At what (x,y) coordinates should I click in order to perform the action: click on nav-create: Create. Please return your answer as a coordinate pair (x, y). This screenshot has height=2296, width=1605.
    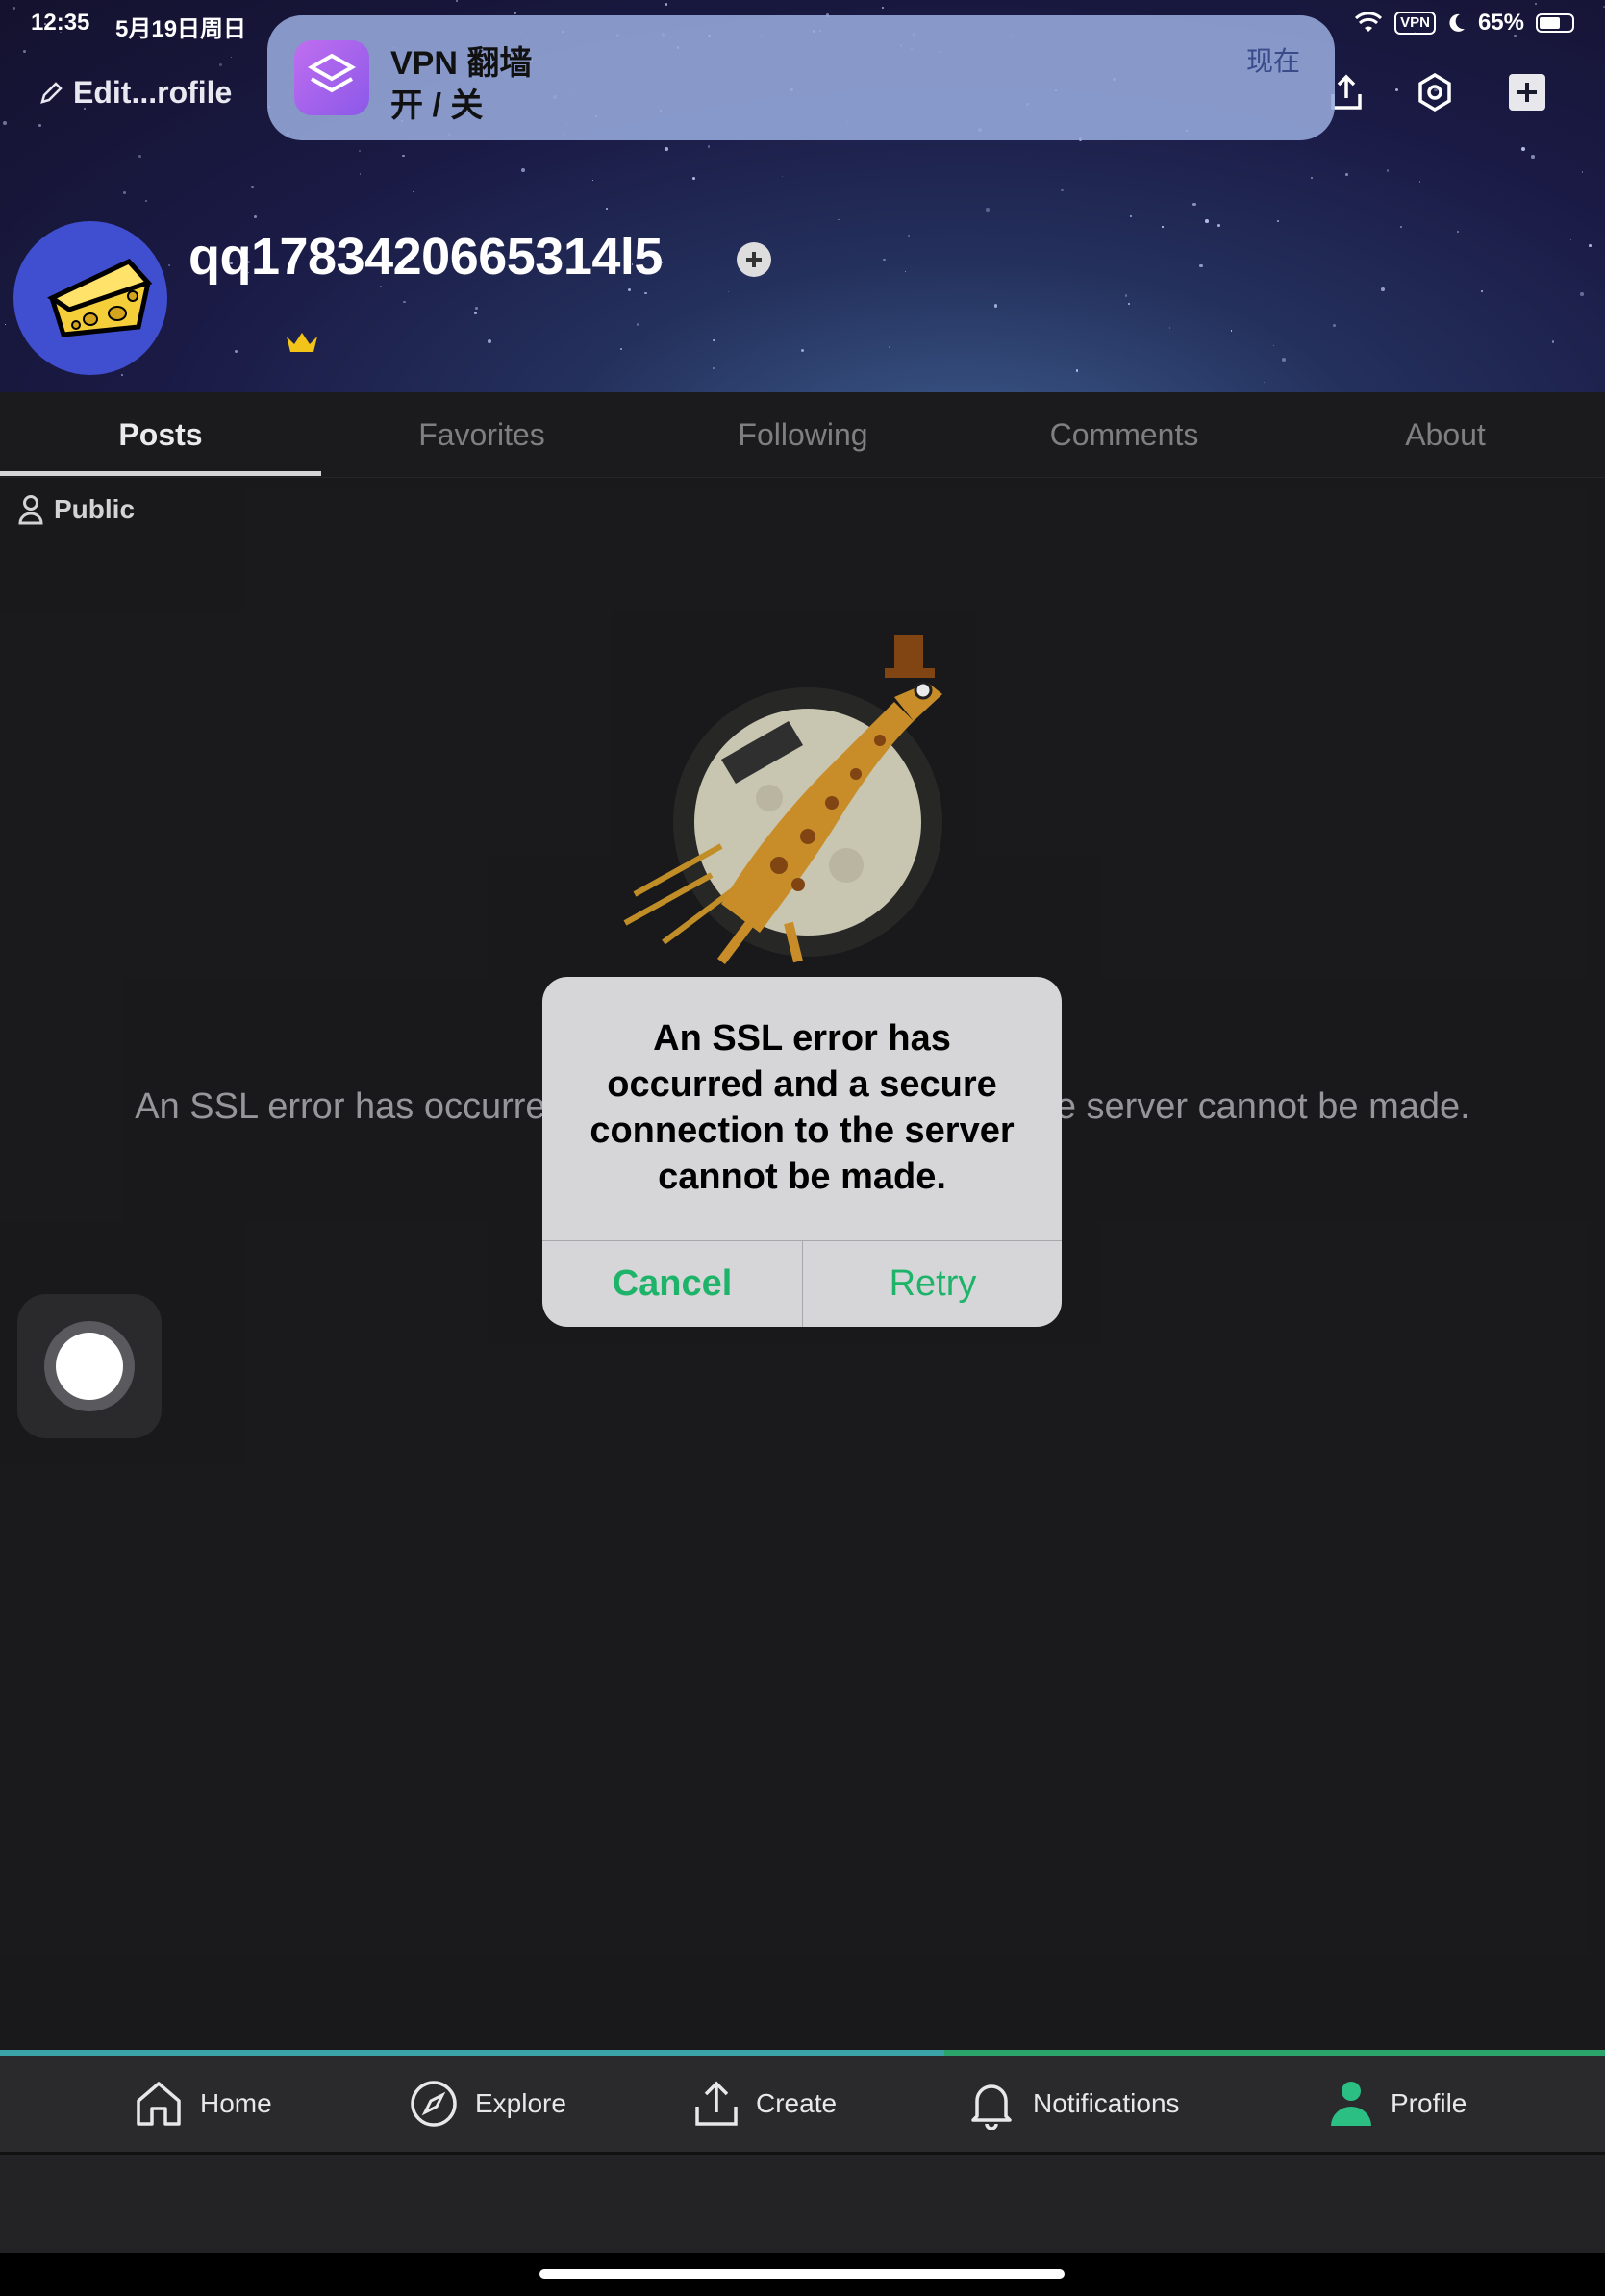
    Looking at the image, I should click on (764, 2104).